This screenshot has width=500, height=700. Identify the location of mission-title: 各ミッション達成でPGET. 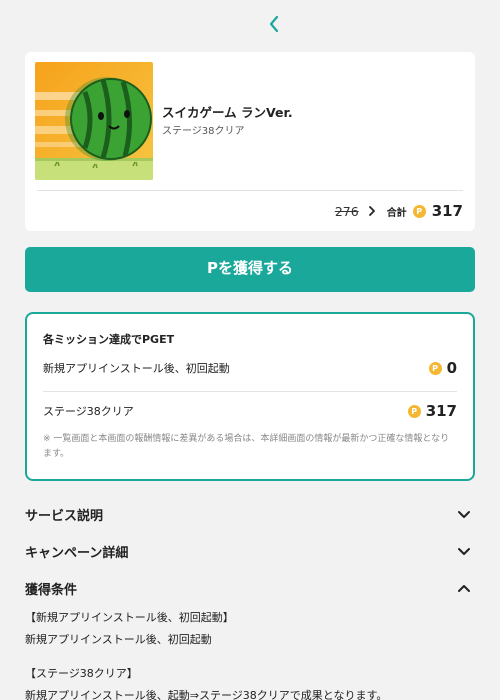
(109, 339).